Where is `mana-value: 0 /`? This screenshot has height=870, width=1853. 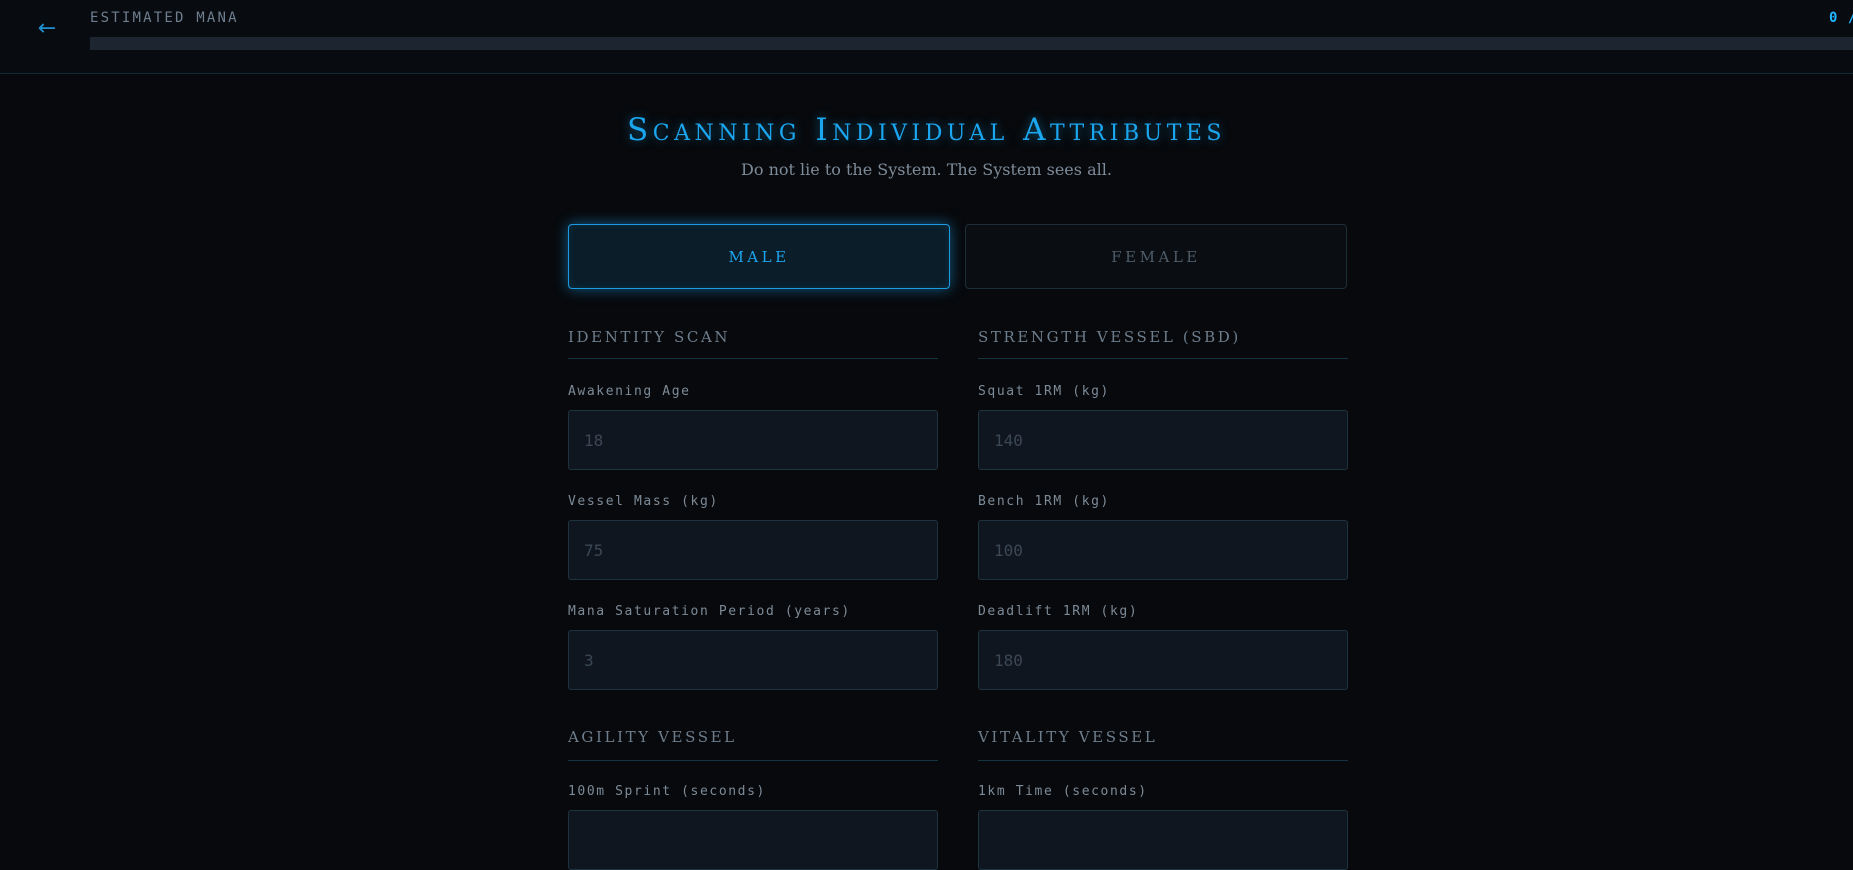
mana-value: 0 / is located at coordinates (1841, 18).